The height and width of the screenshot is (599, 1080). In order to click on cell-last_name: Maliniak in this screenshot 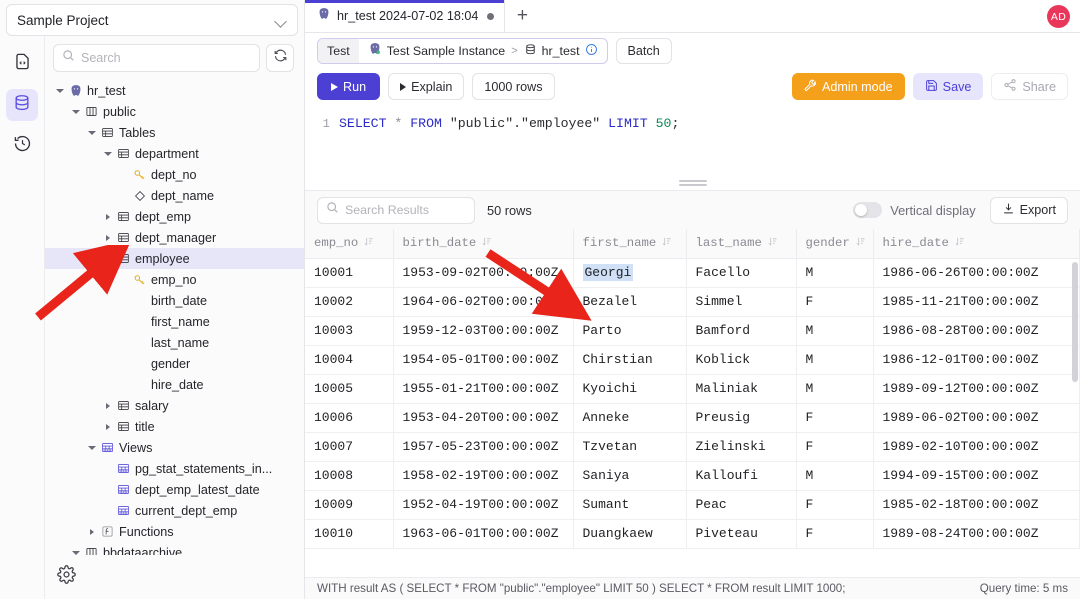, I will do `click(741, 389)`.